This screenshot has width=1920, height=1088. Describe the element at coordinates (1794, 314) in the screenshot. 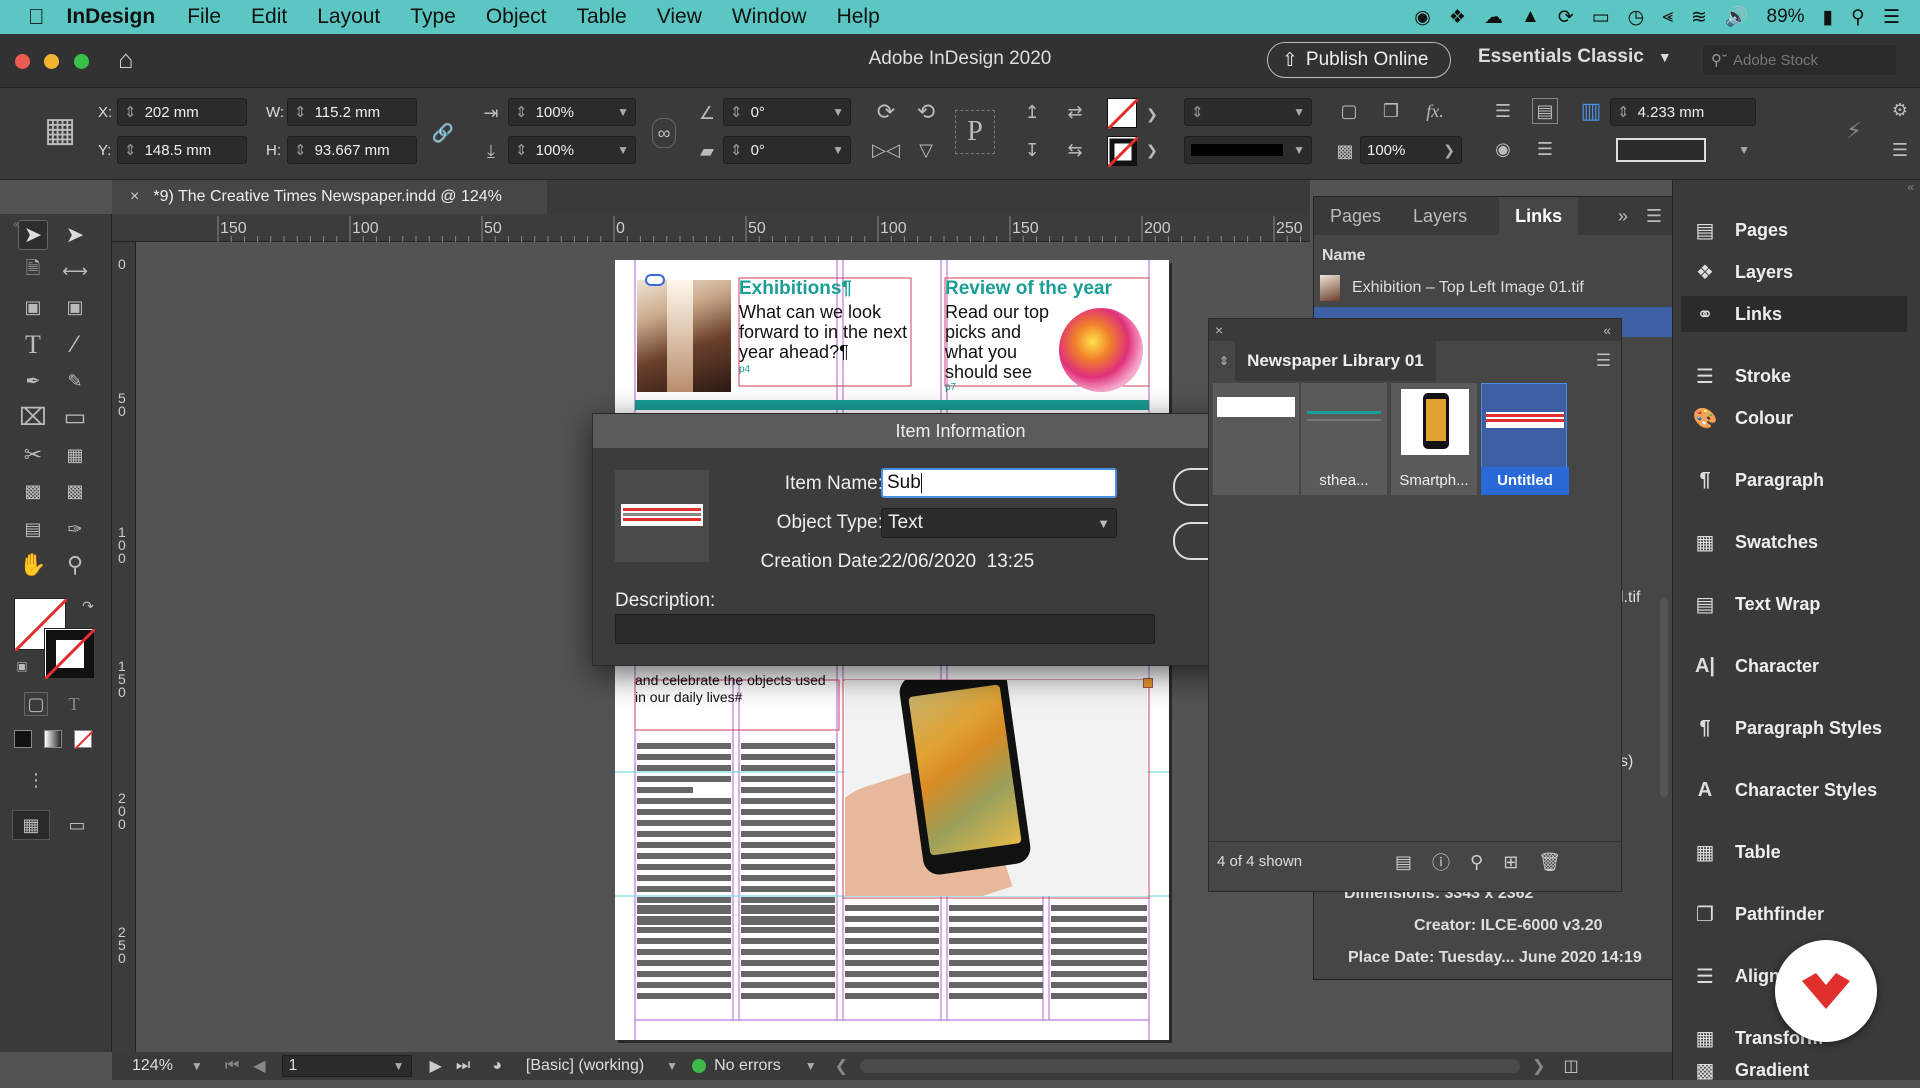

I see `dock-item-links: ⚭ Links` at that location.